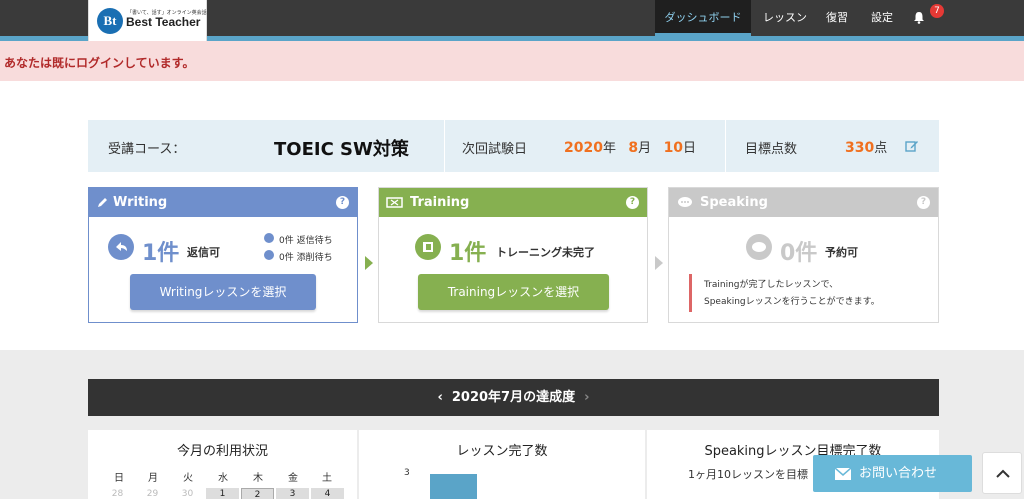 The height and width of the screenshot is (499, 1024). I want to click on scroll-top-button, so click(1002, 473).